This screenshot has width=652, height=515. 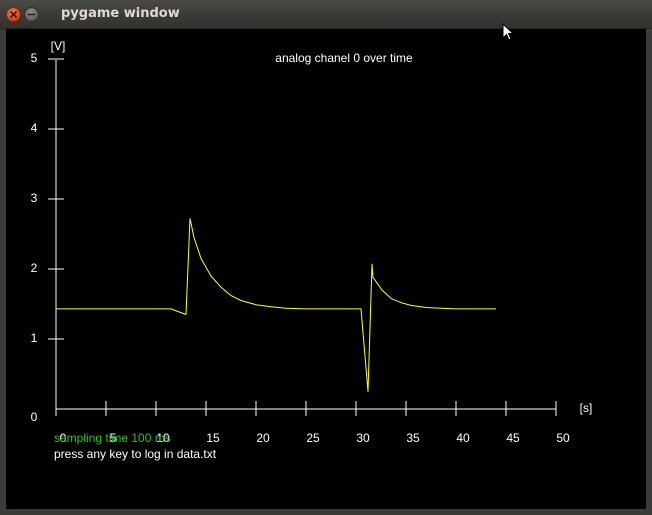 I want to click on window-title: pygame window, so click(x=120, y=13).